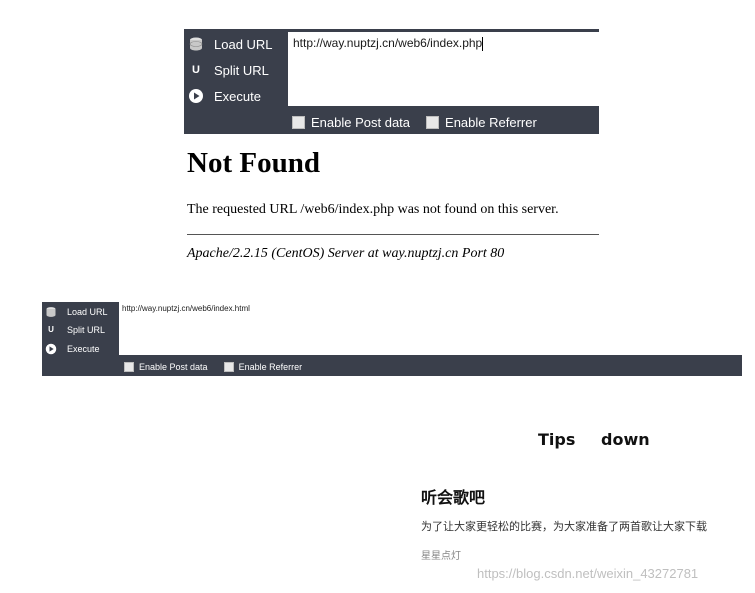 This screenshot has height=593, width=755. Describe the element at coordinates (625, 439) in the screenshot. I see `nav-down-link: down` at that location.